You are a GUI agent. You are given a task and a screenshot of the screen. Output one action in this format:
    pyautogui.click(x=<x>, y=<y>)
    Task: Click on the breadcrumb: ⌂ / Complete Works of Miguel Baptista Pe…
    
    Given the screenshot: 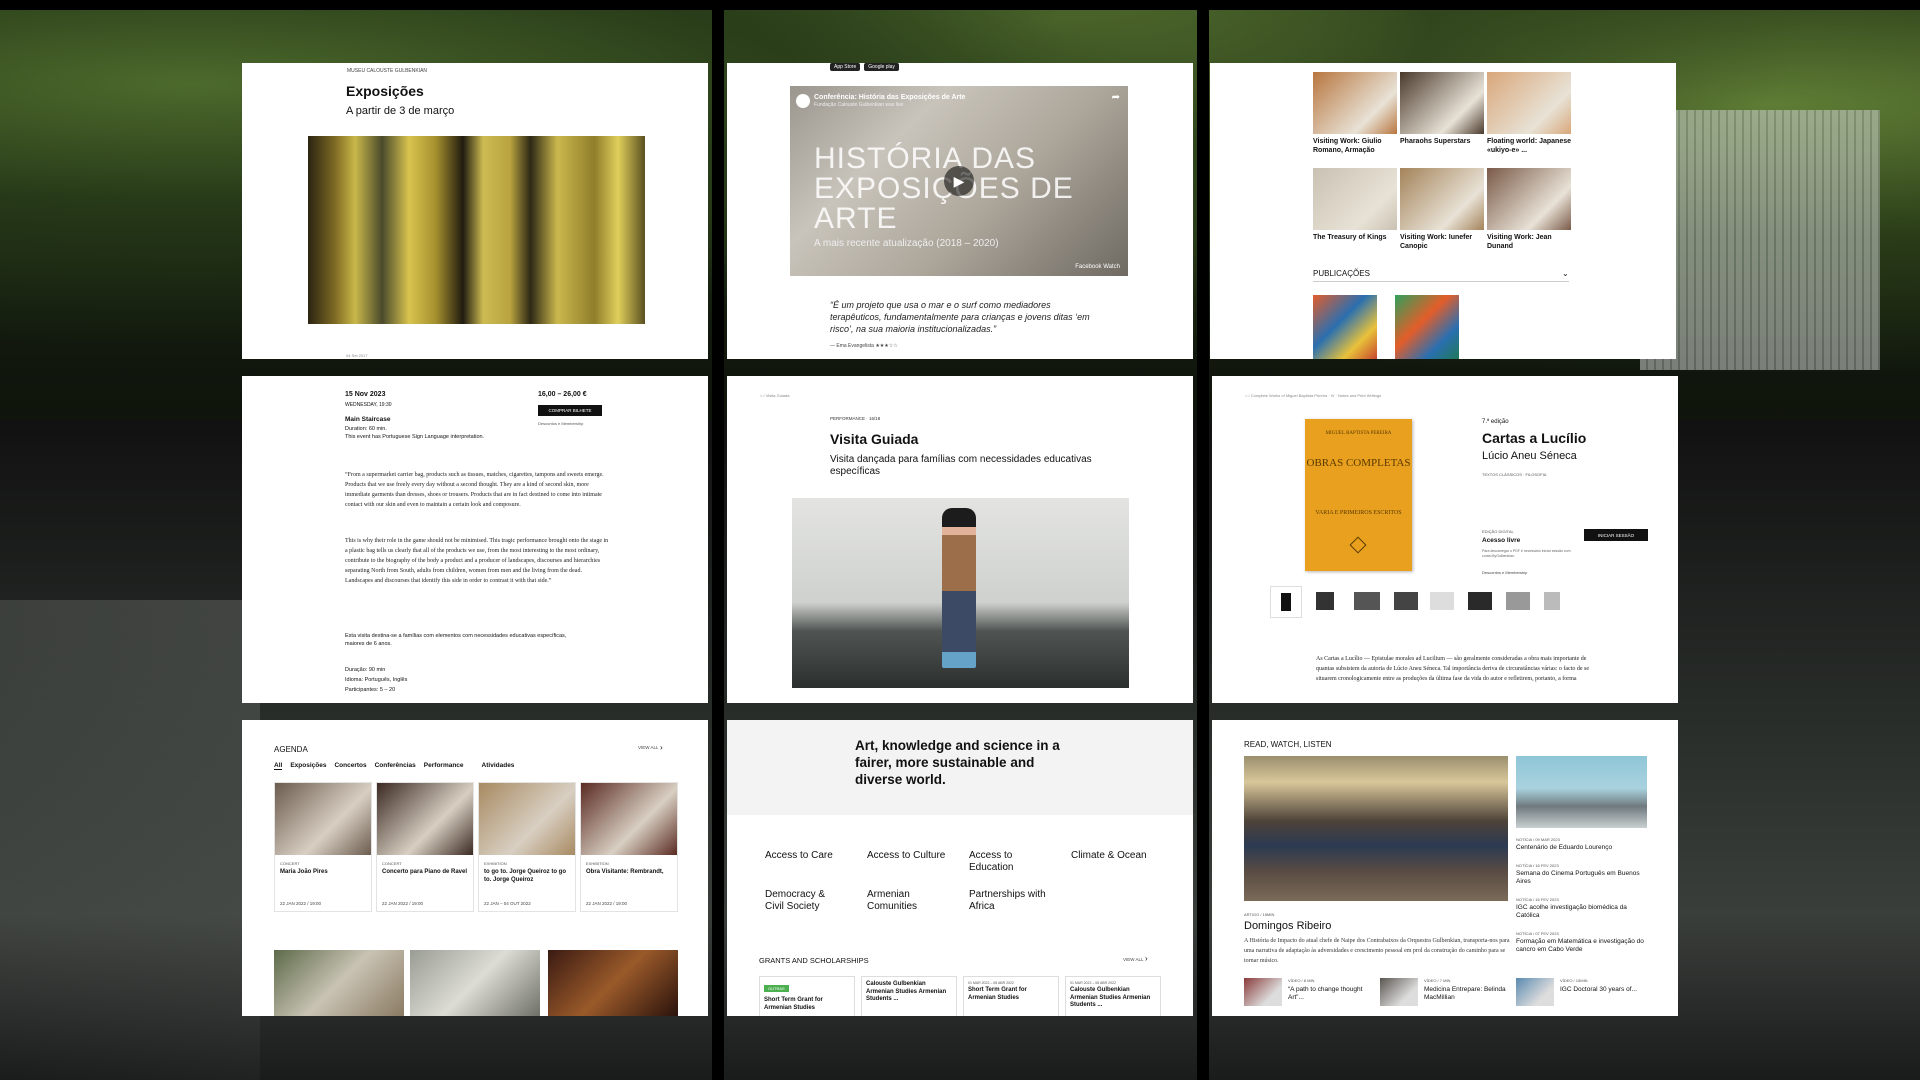 What is the action you would take?
    pyautogui.click(x=1313, y=395)
    